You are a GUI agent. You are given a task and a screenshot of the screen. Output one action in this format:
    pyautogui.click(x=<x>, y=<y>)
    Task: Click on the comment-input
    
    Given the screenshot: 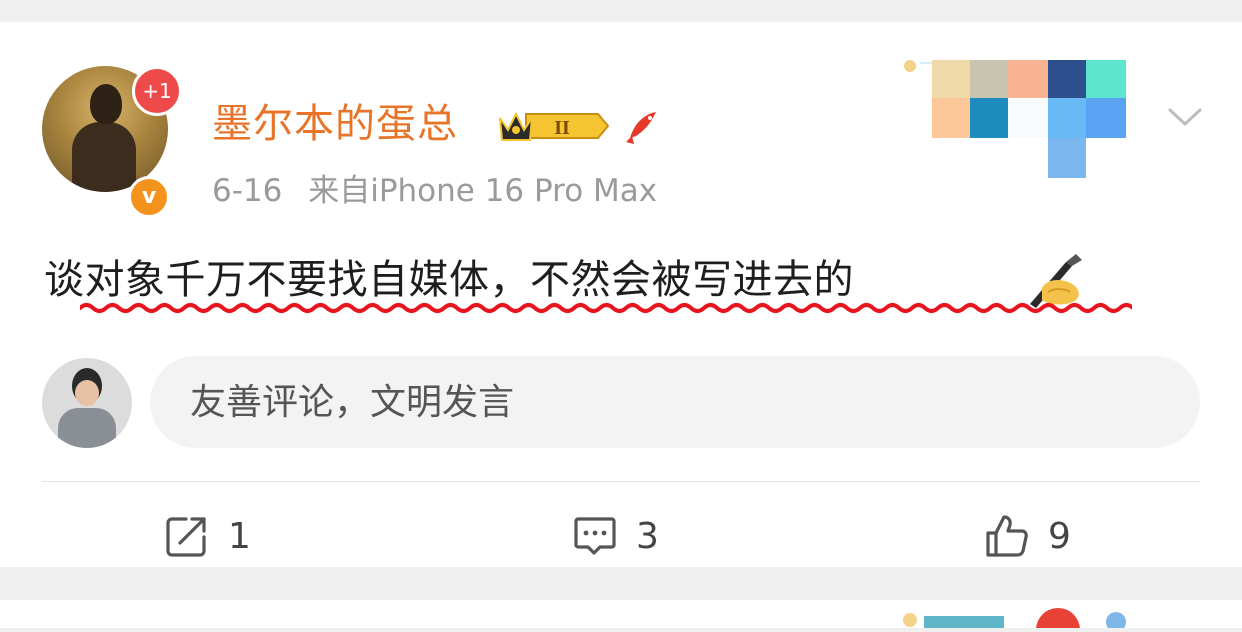 What is the action you would take?
    pyautogui.click(x=640, y=403)
    